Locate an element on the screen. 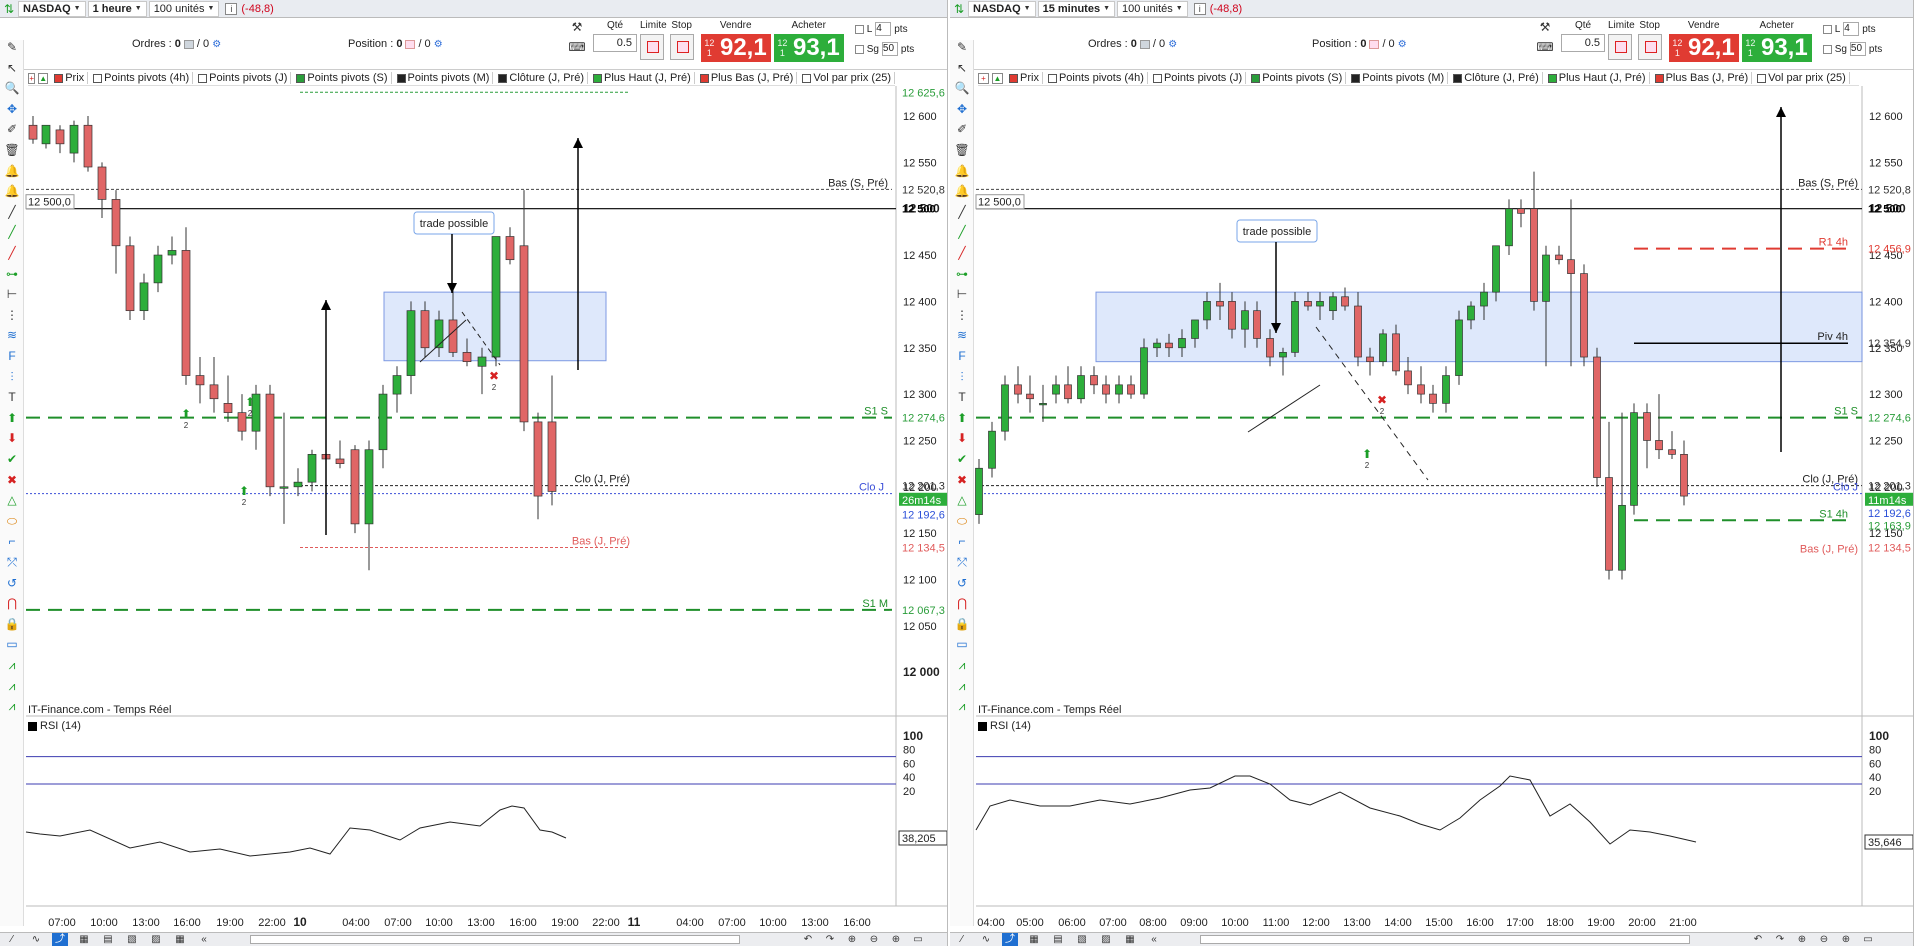  price-tag: 12 201,3 is located at coordinates (923, 487).